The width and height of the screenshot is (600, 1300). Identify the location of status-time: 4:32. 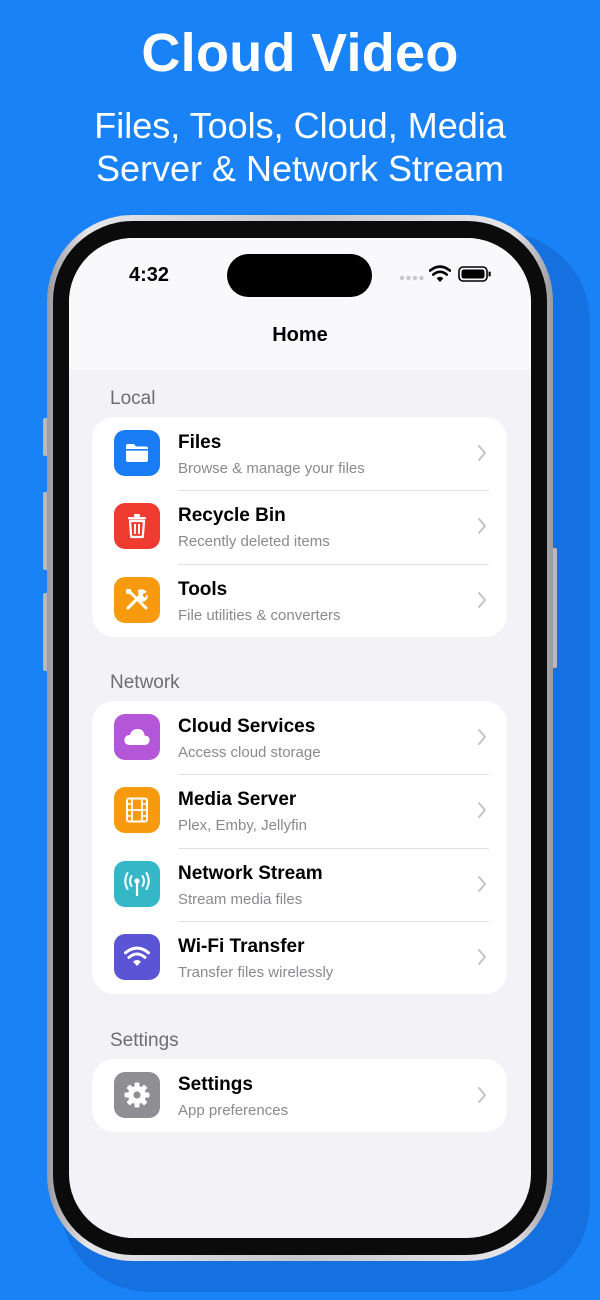
(149, 275).